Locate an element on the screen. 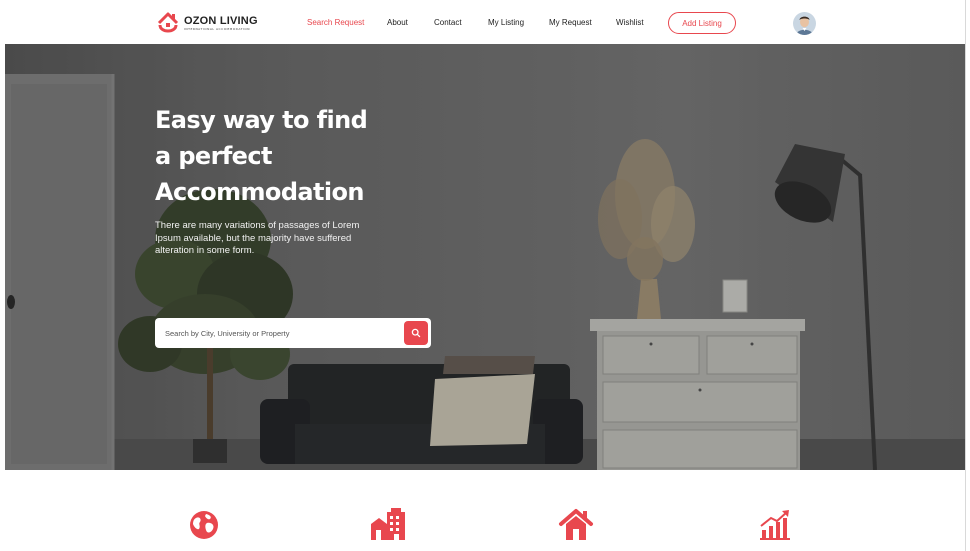 This screenshot has height=551, width=970. nav-my-listing: My Listing is located at coordinates (506, 22).